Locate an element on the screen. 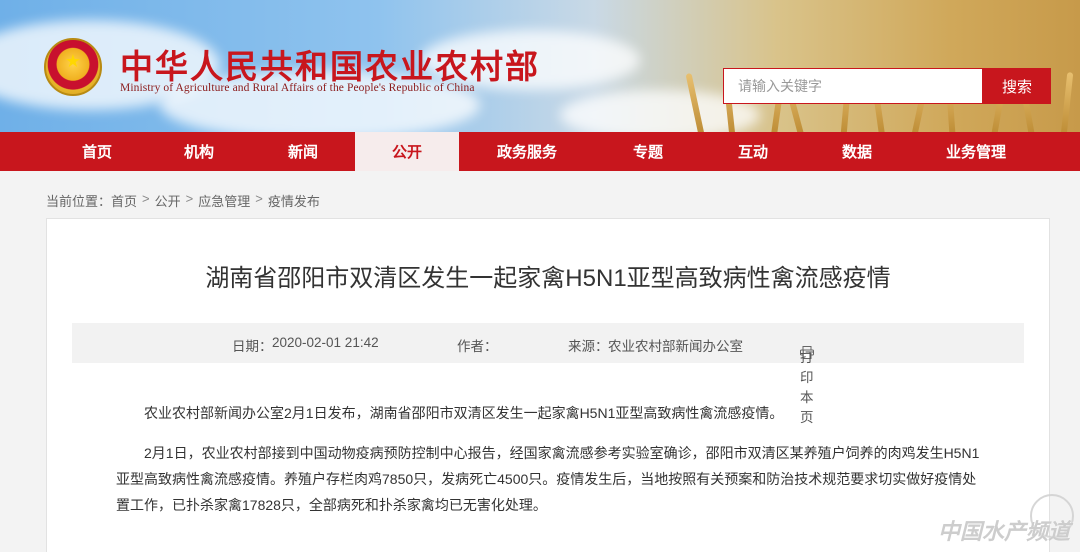 Image resolution: width=1080 pixels, height=552 pixels. search-input is located at coordinates (853, 86).